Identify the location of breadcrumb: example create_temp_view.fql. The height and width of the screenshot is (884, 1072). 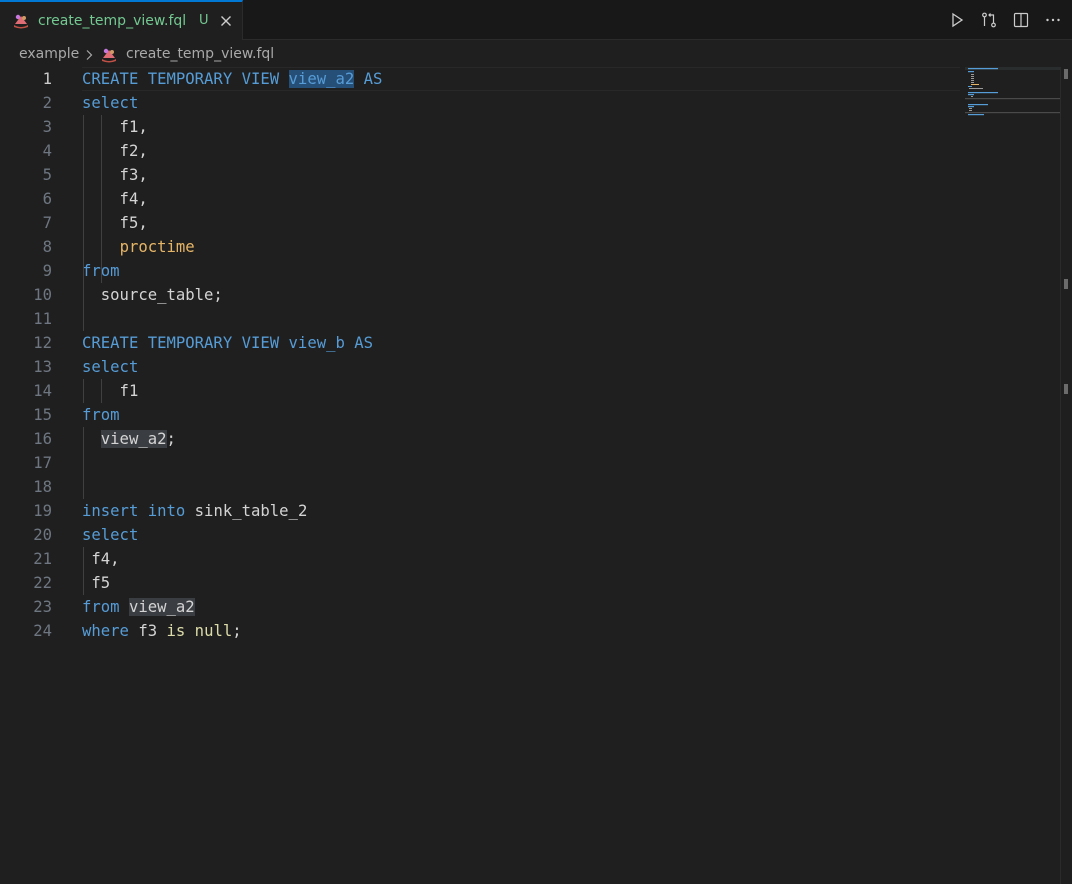
(536, 54).